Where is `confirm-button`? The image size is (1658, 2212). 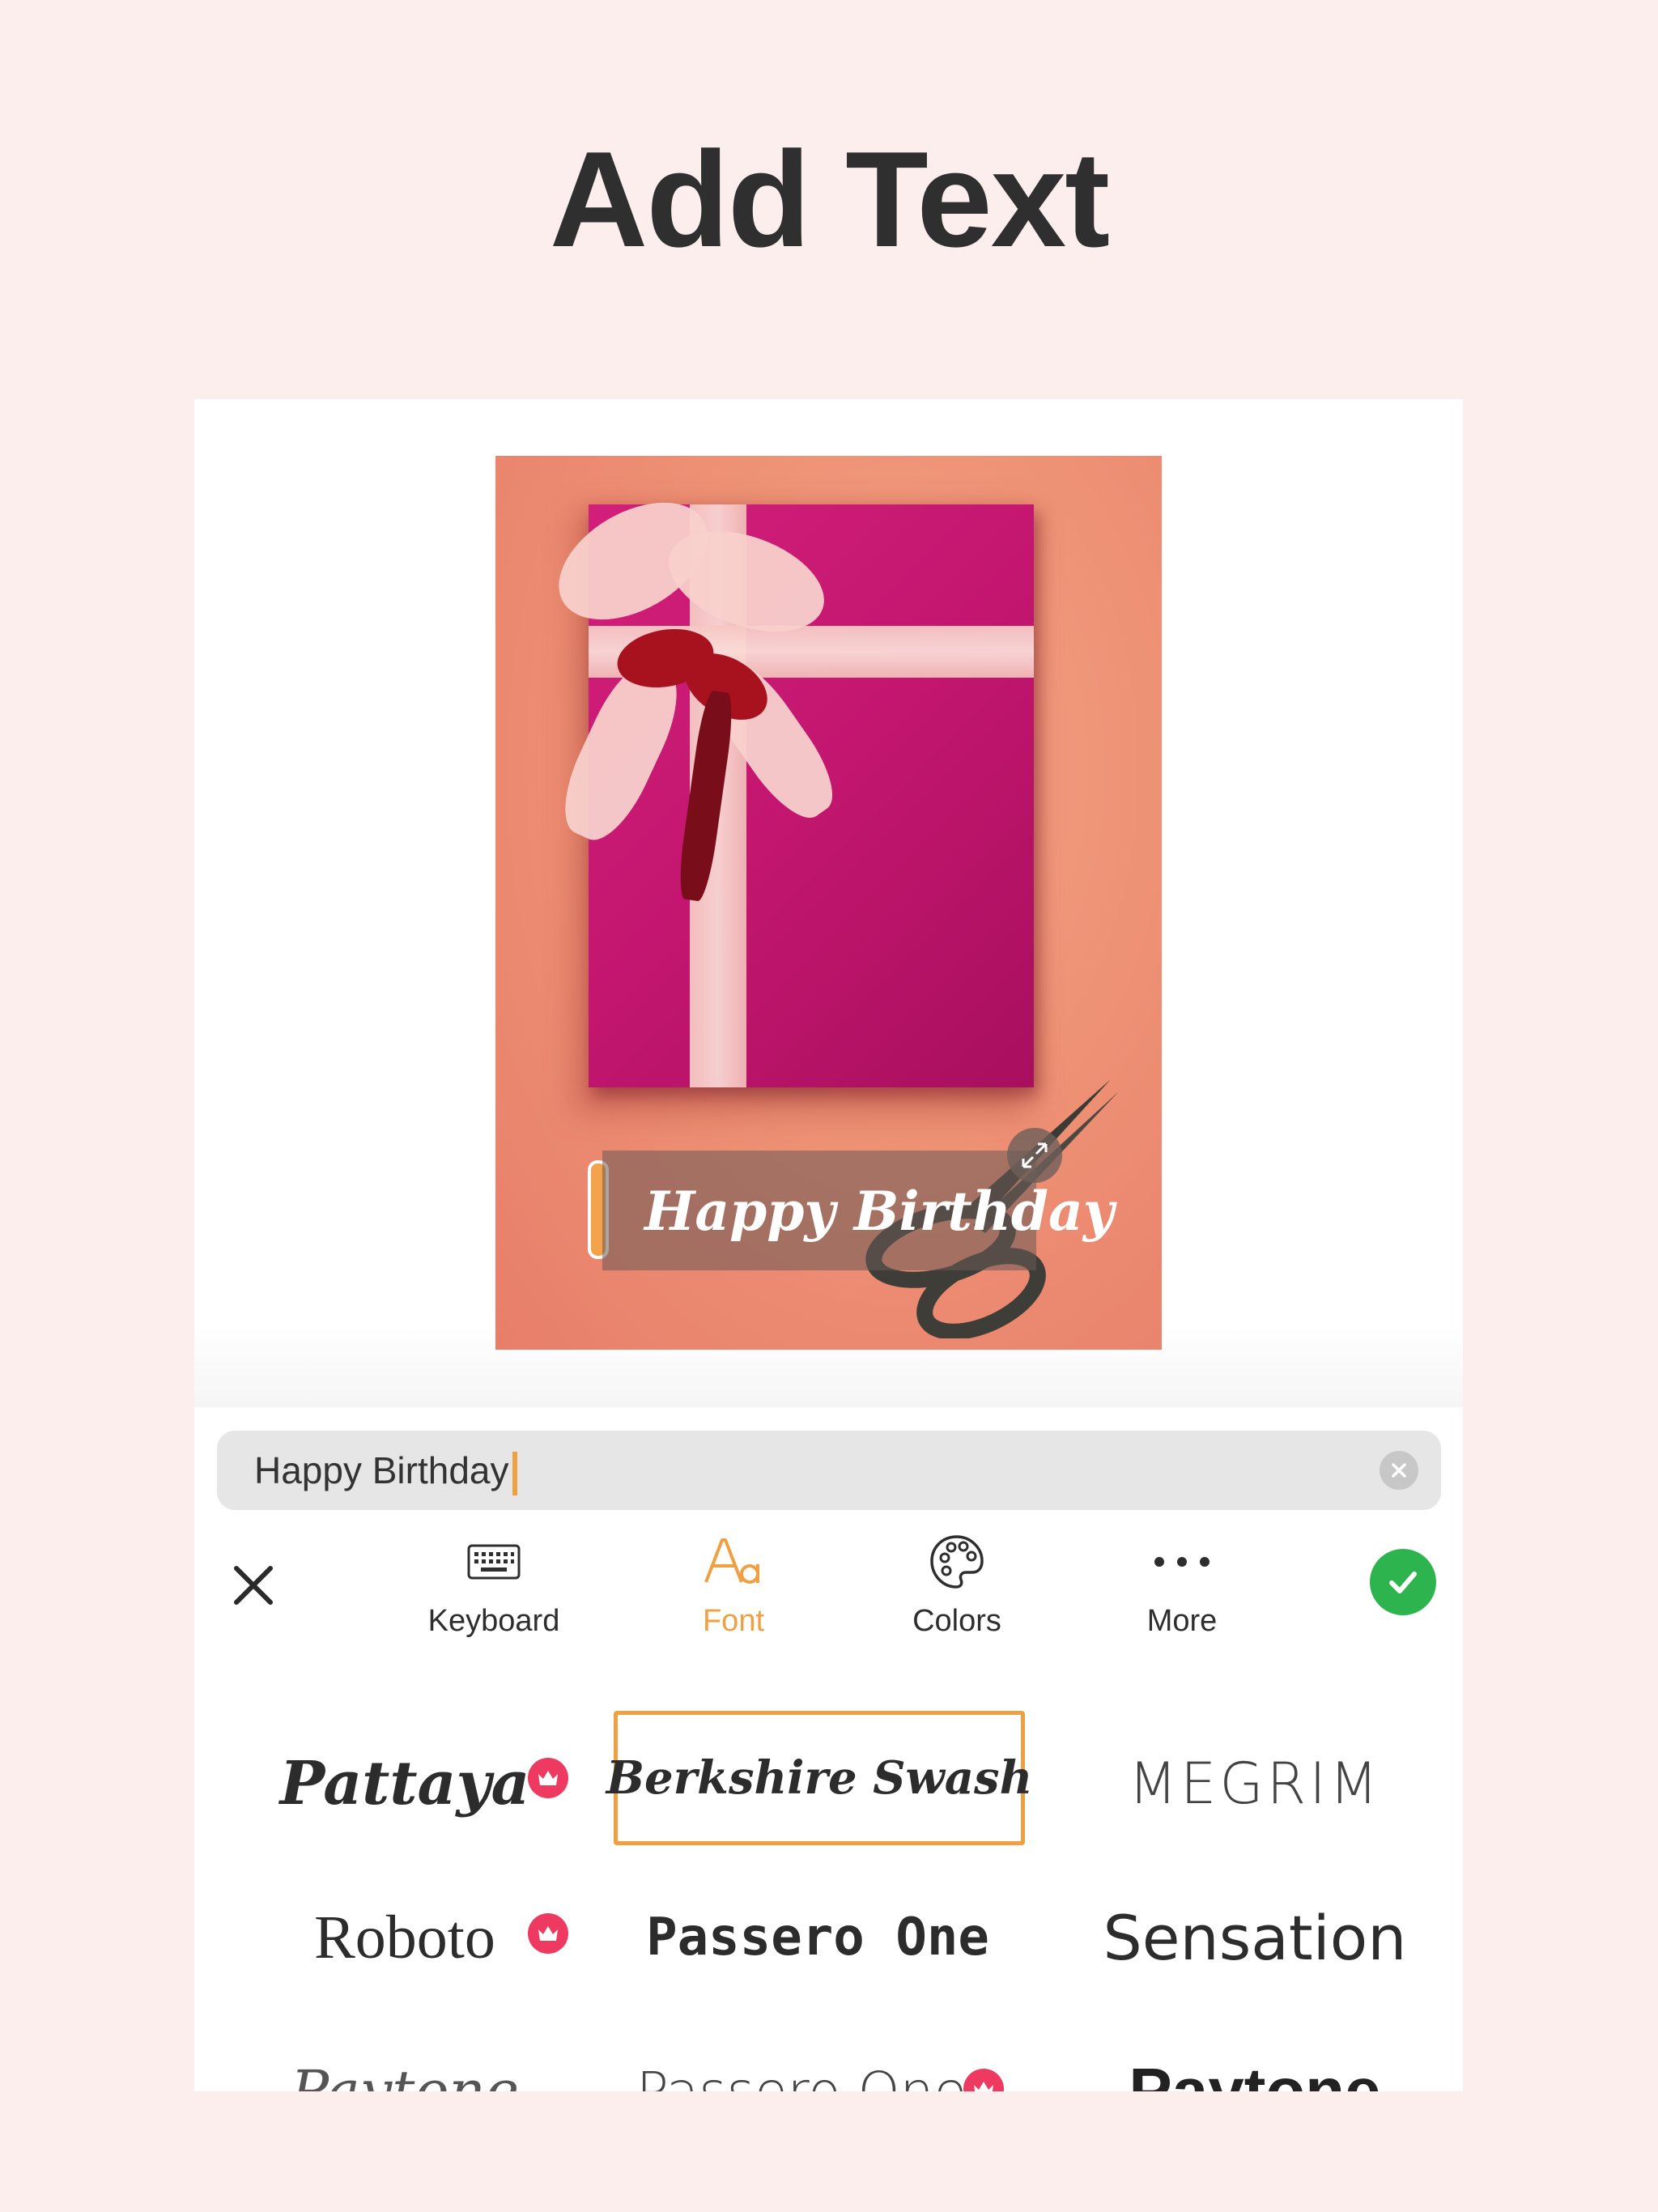
confirm-button is located at coordinates (1403, 1582).